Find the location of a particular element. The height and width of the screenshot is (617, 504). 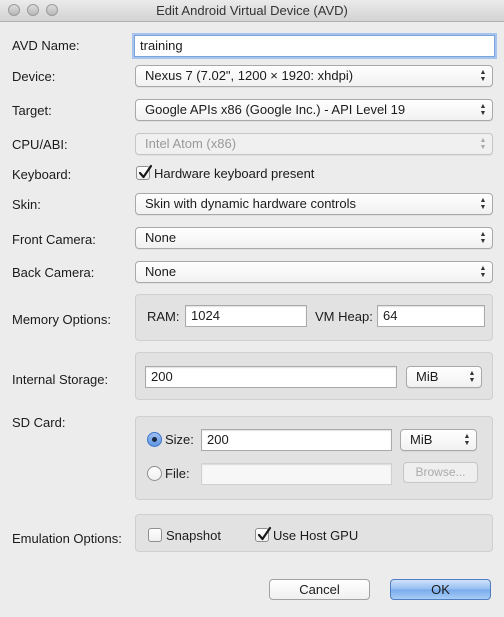

vm-heap-input: 64 is located at coordinates (431, 316).